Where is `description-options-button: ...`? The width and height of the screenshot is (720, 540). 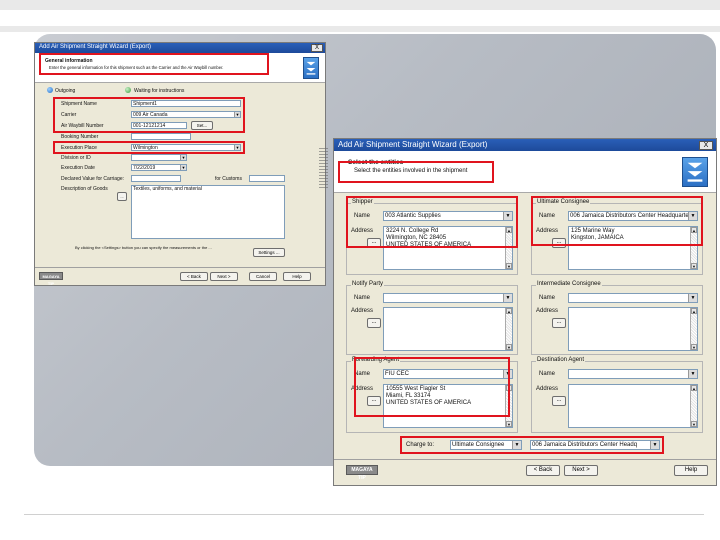 description-options-button: ... is located at coordinates (122, 196).